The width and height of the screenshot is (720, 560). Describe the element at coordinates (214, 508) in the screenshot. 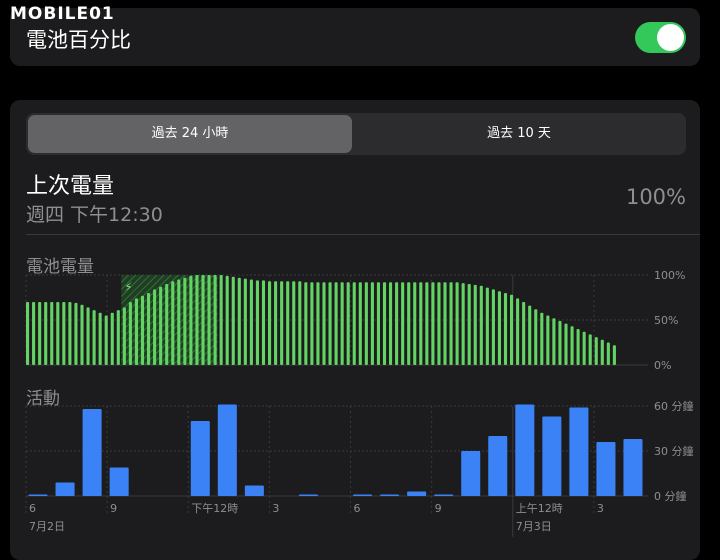

I see `x-axis-label: 下午12時` at that location.